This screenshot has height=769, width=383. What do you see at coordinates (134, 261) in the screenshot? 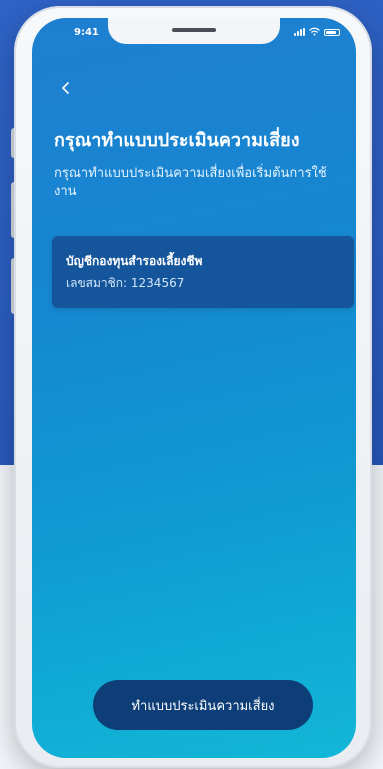
I see `account-name: บัญชีกองทุนสำรองเลี้ยงชีพ` at bounding box center [134, 261].